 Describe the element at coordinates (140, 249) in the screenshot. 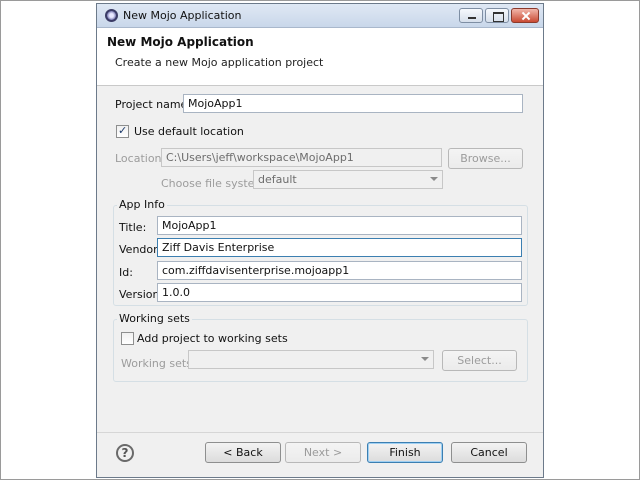

I see `vendor-label: Vendor:` at that location.